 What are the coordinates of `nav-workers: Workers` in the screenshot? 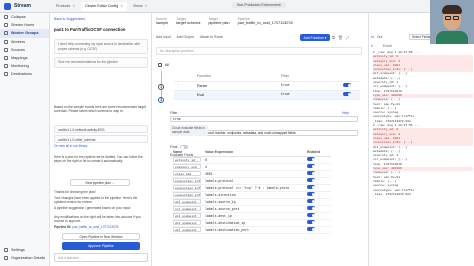 It's located at (24, 42).